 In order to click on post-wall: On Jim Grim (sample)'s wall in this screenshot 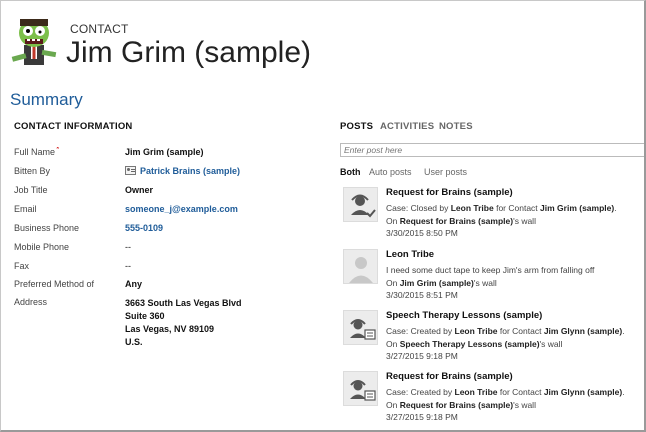, I will do `click(441, 283)`.